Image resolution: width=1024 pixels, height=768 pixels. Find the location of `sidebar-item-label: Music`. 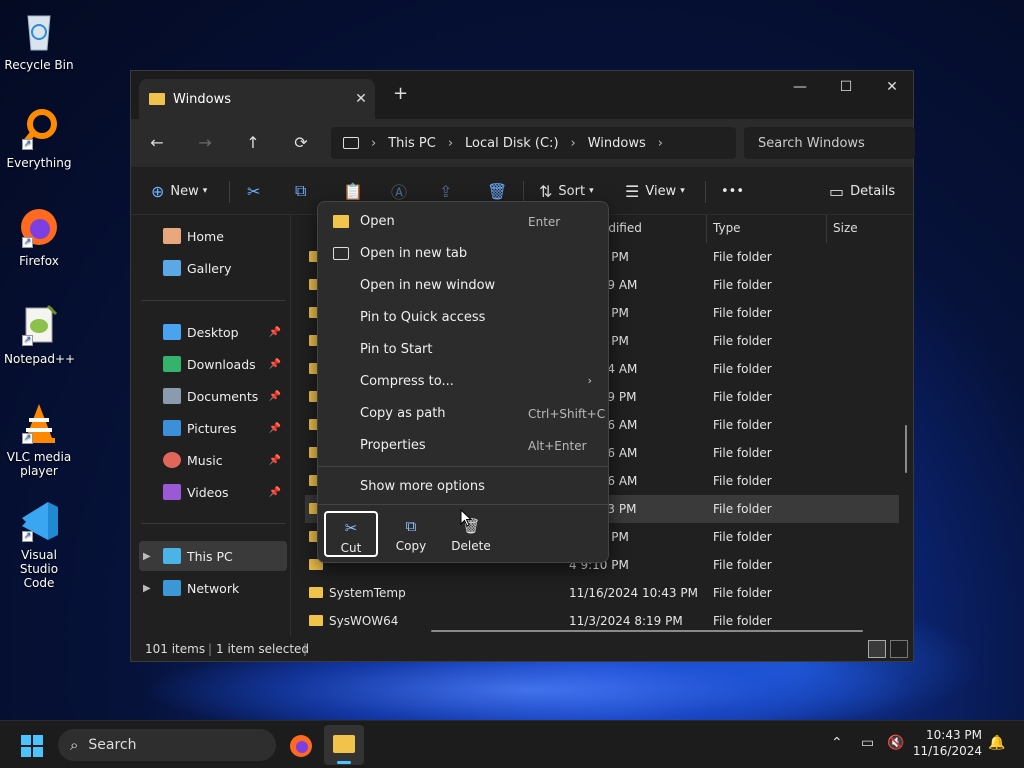

sidebar-item-label: Music is located at coordinates (205, 460).